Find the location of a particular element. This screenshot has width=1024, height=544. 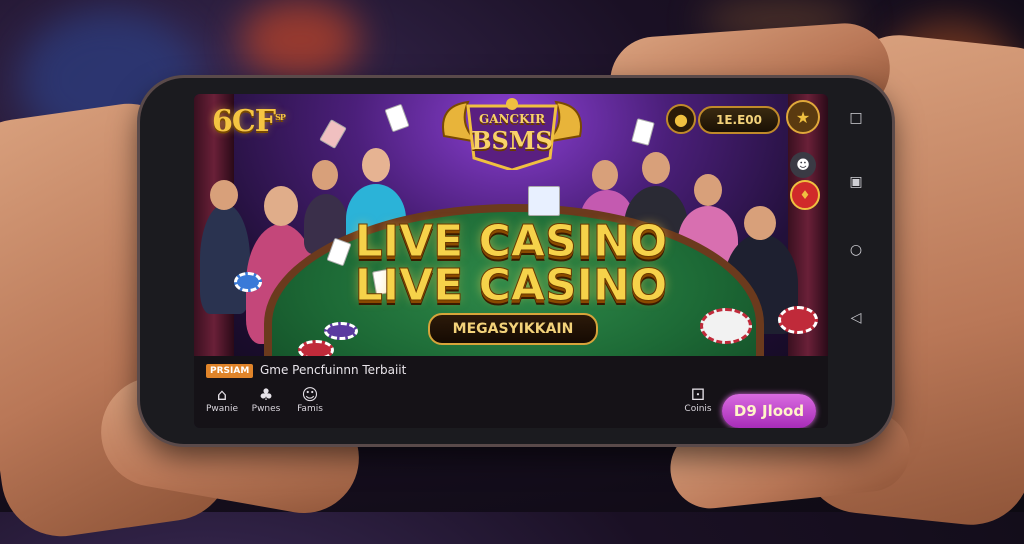

hero-subtitle: MEGASYIKKAIN is located at coordinates (513, 329).